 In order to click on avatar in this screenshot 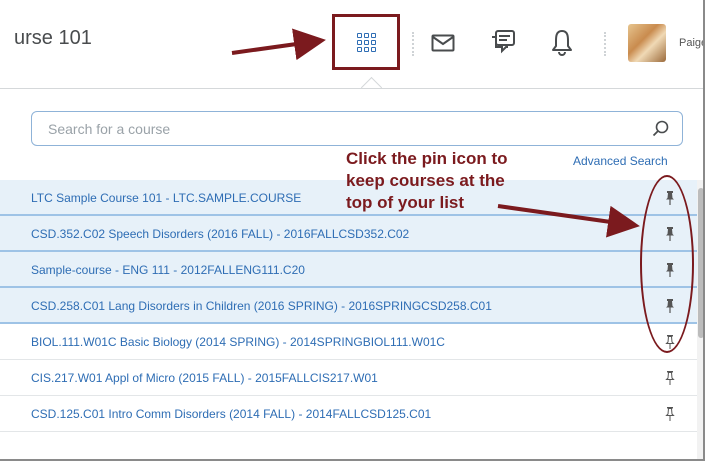, I will do `click(647, 43)`.